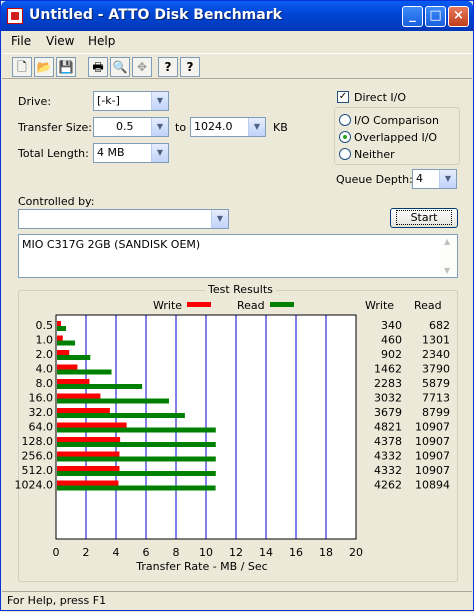  What do you see at coordinates (391, 340) in the screenshot?
I see `write-value: 460` at bounding box center [391, 340].